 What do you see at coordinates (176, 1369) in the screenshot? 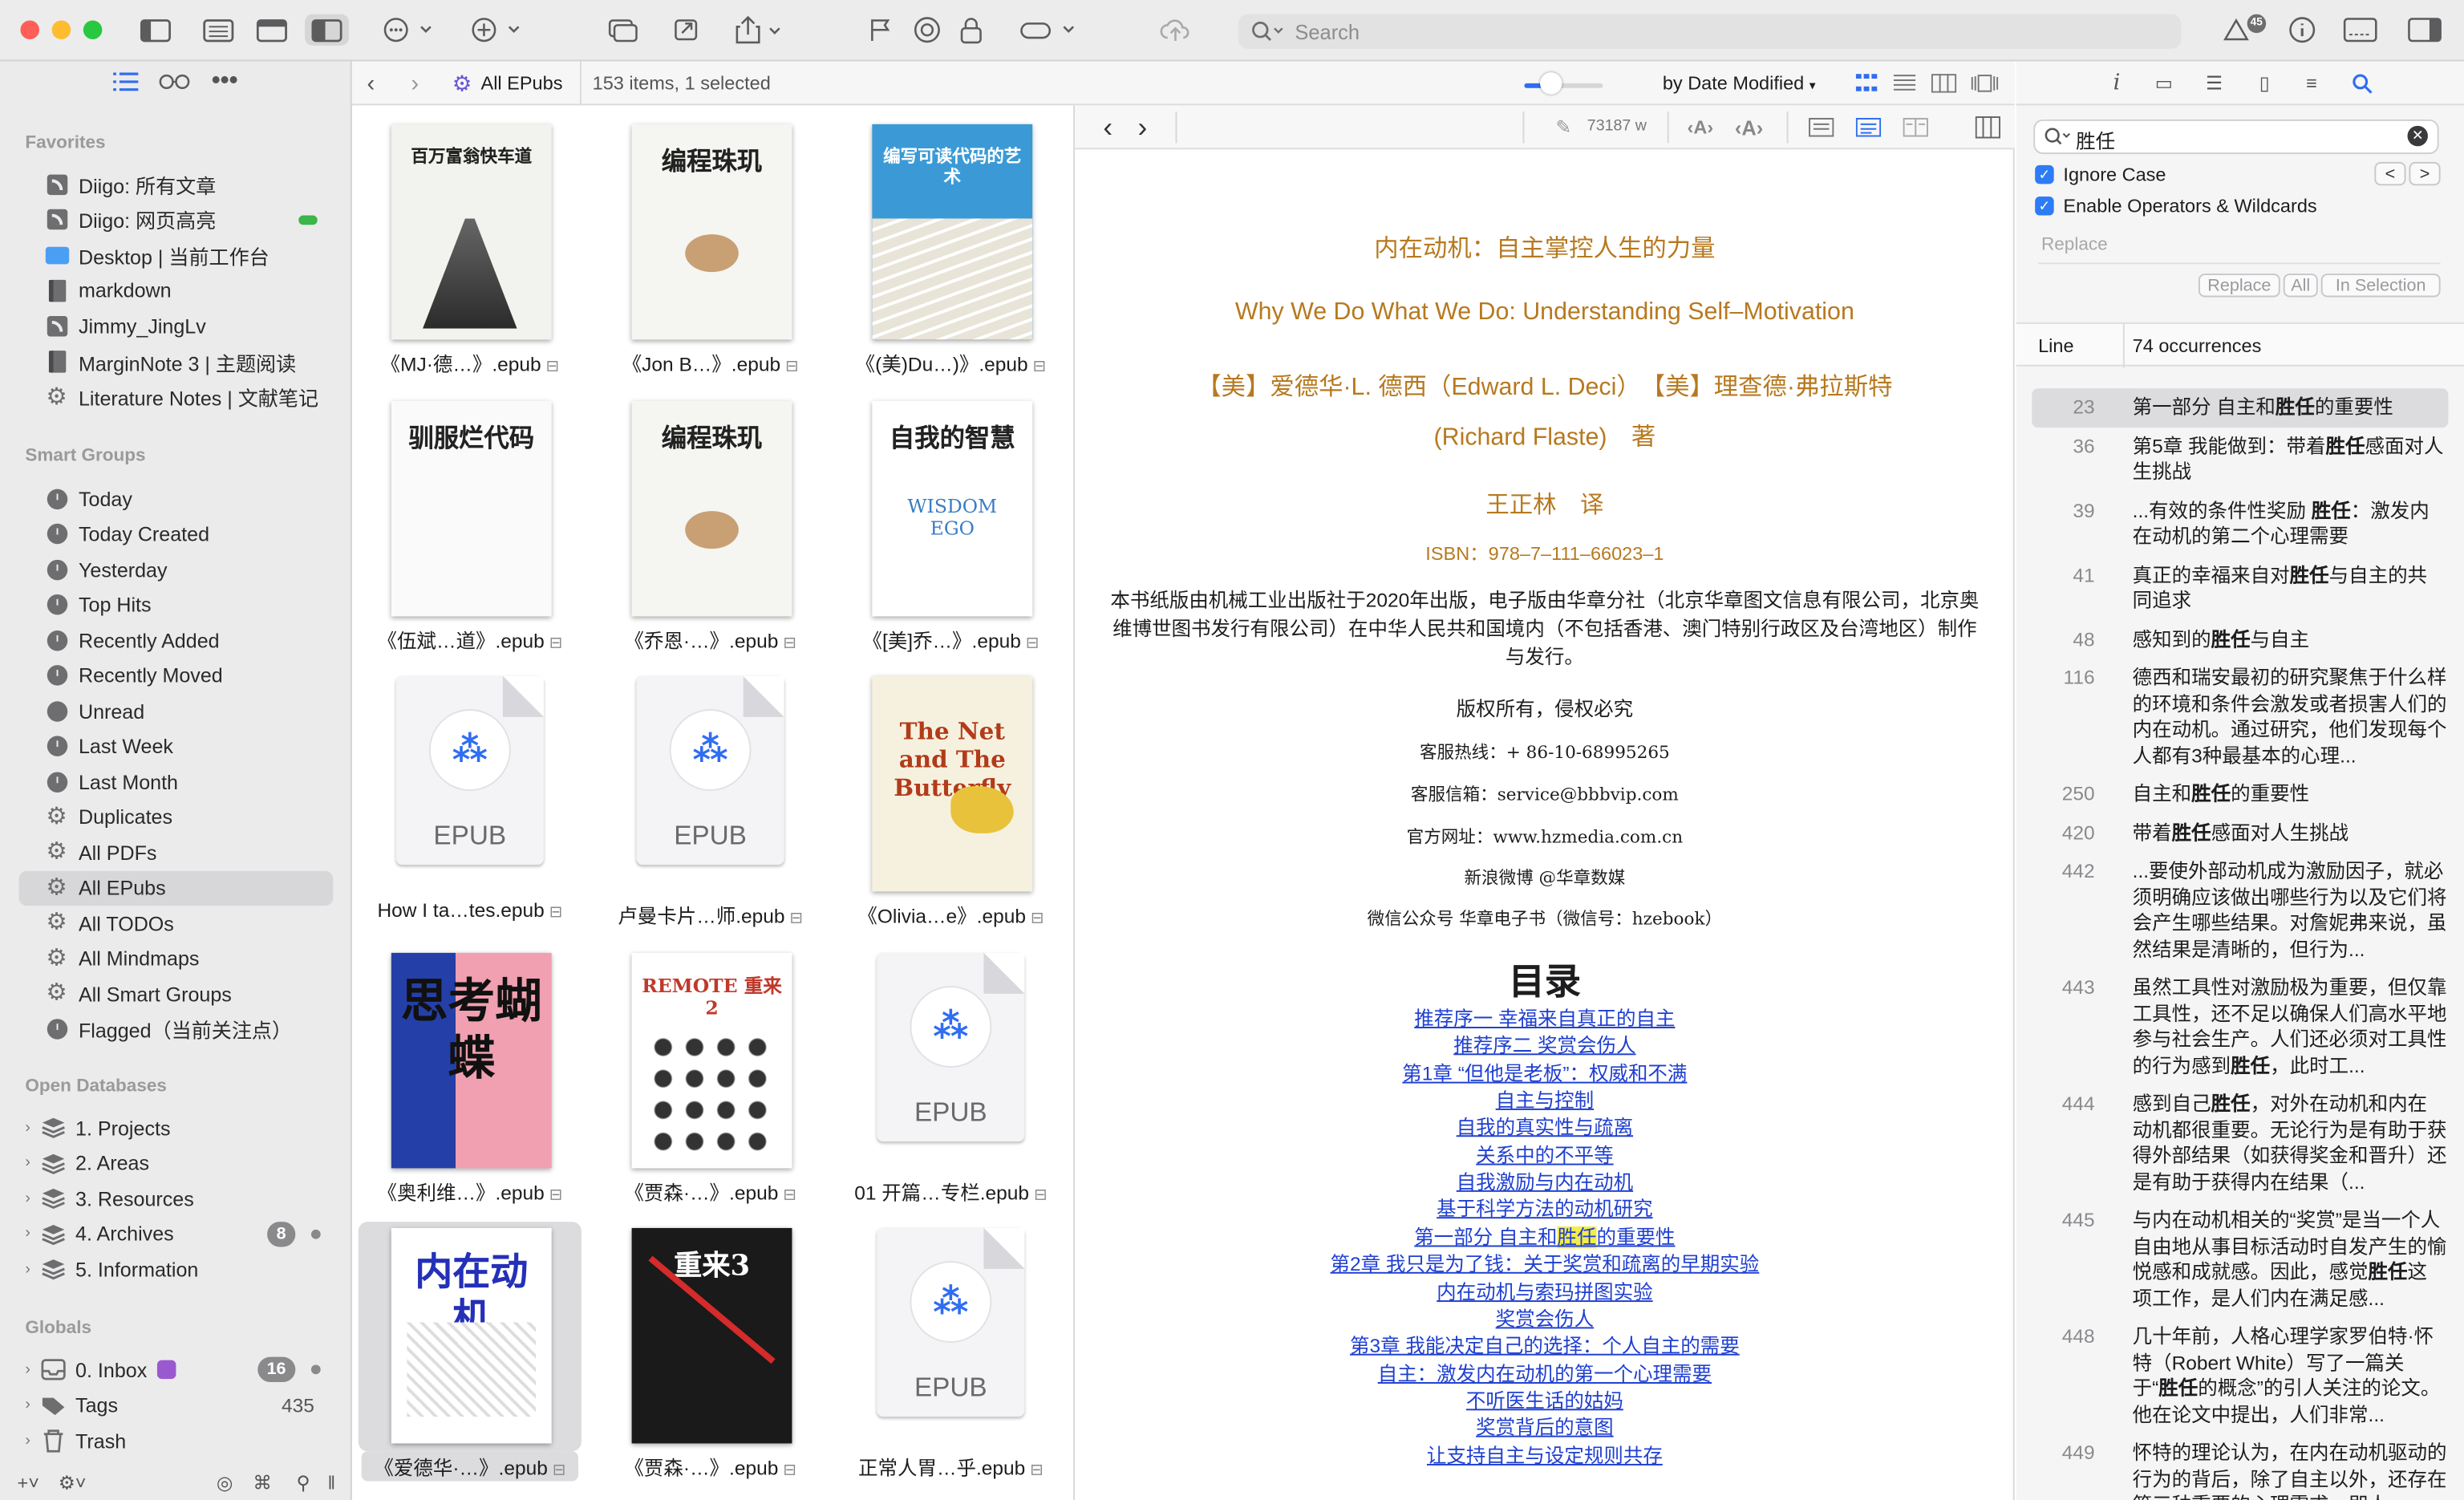
I see `global-item: › 0. Inbox 16` at bounding box center [176, 1369].